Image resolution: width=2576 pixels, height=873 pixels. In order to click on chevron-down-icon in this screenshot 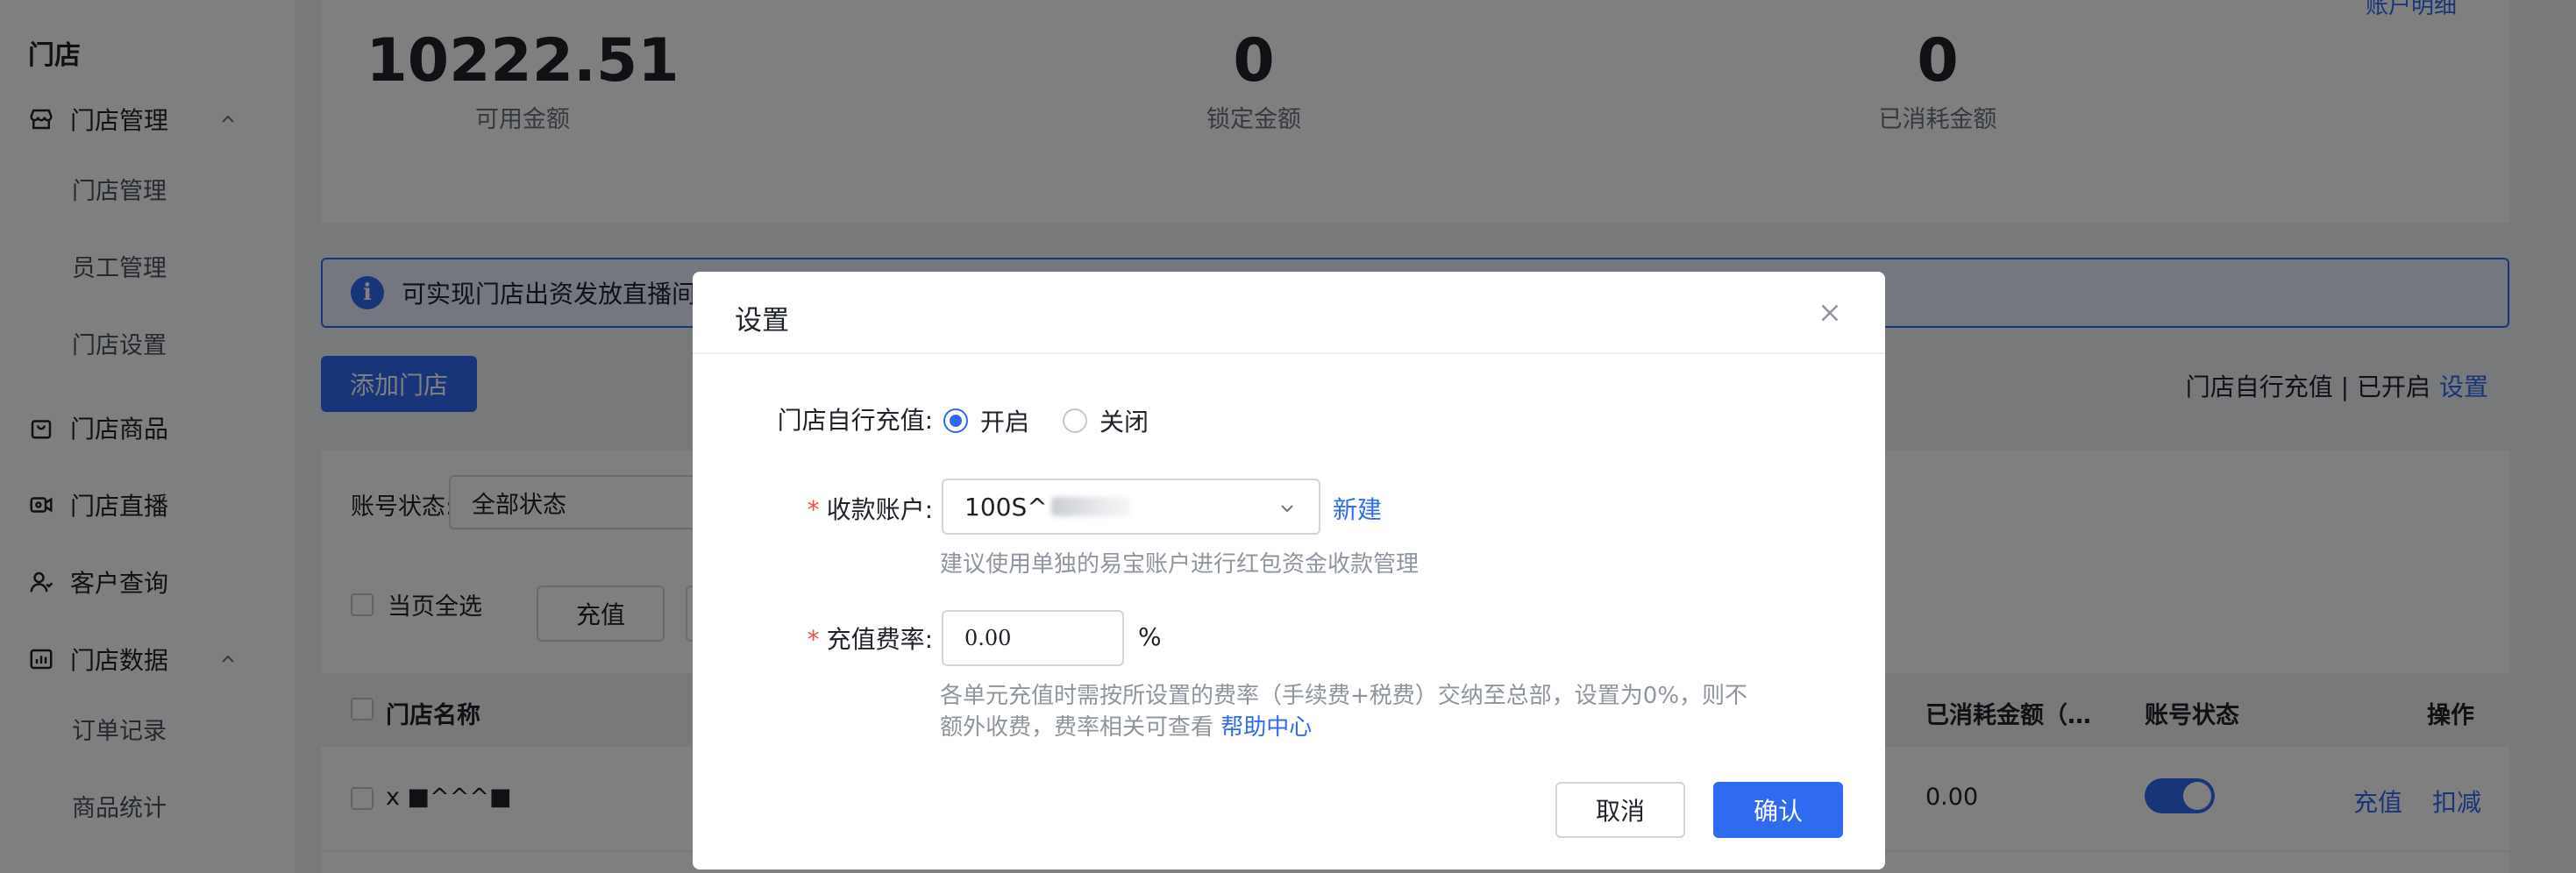, I will do `click(1287, 509)`.